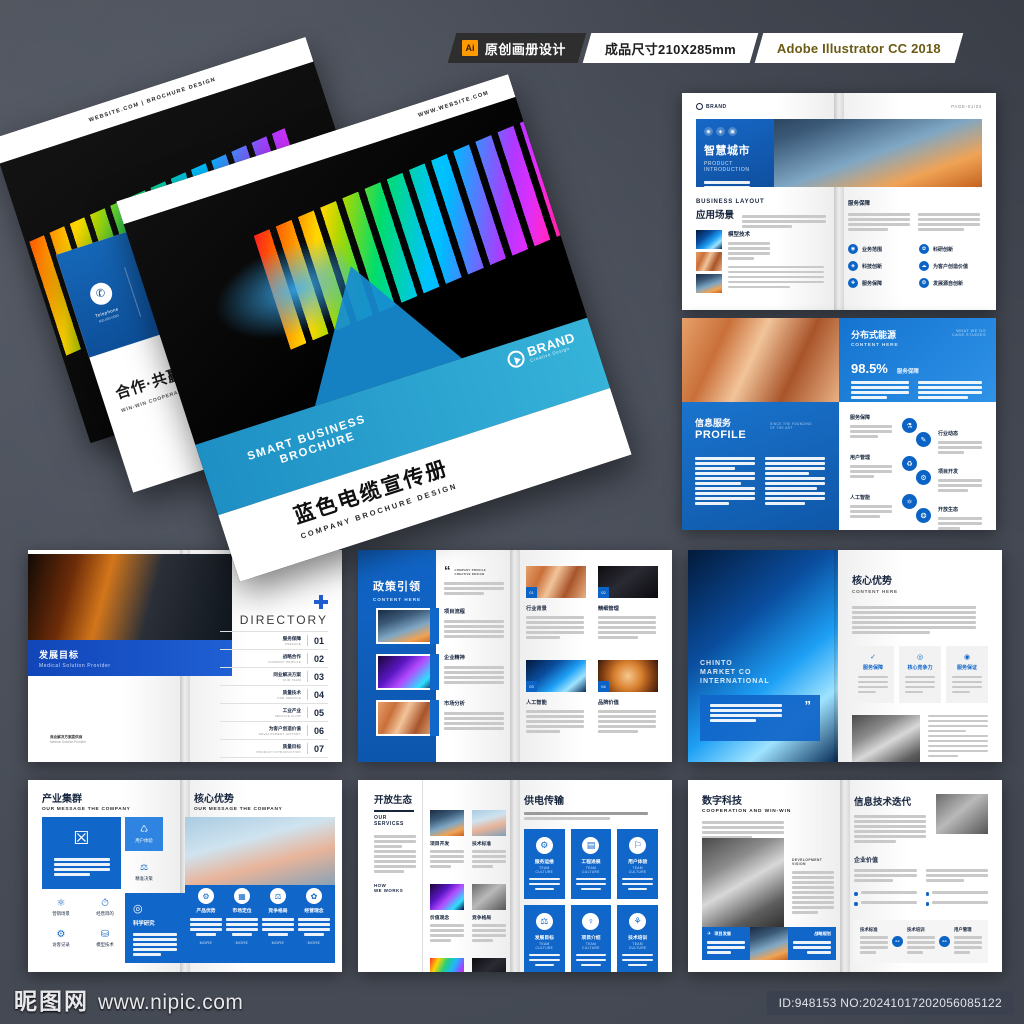 The width and height of the screenshot is (1024, 1024). Describe the element at coordinates (61, 907) in the screenshot. I see `spread6-icon-item-0: ⚛ 营销场景` at that location.